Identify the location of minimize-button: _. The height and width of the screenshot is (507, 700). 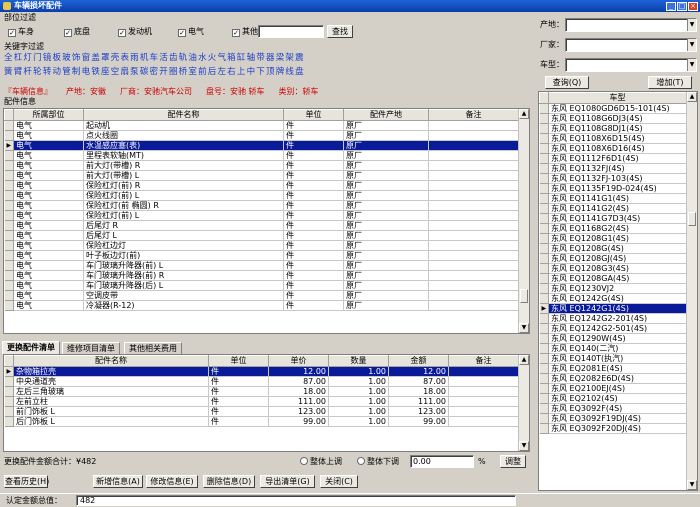
(671, 6).